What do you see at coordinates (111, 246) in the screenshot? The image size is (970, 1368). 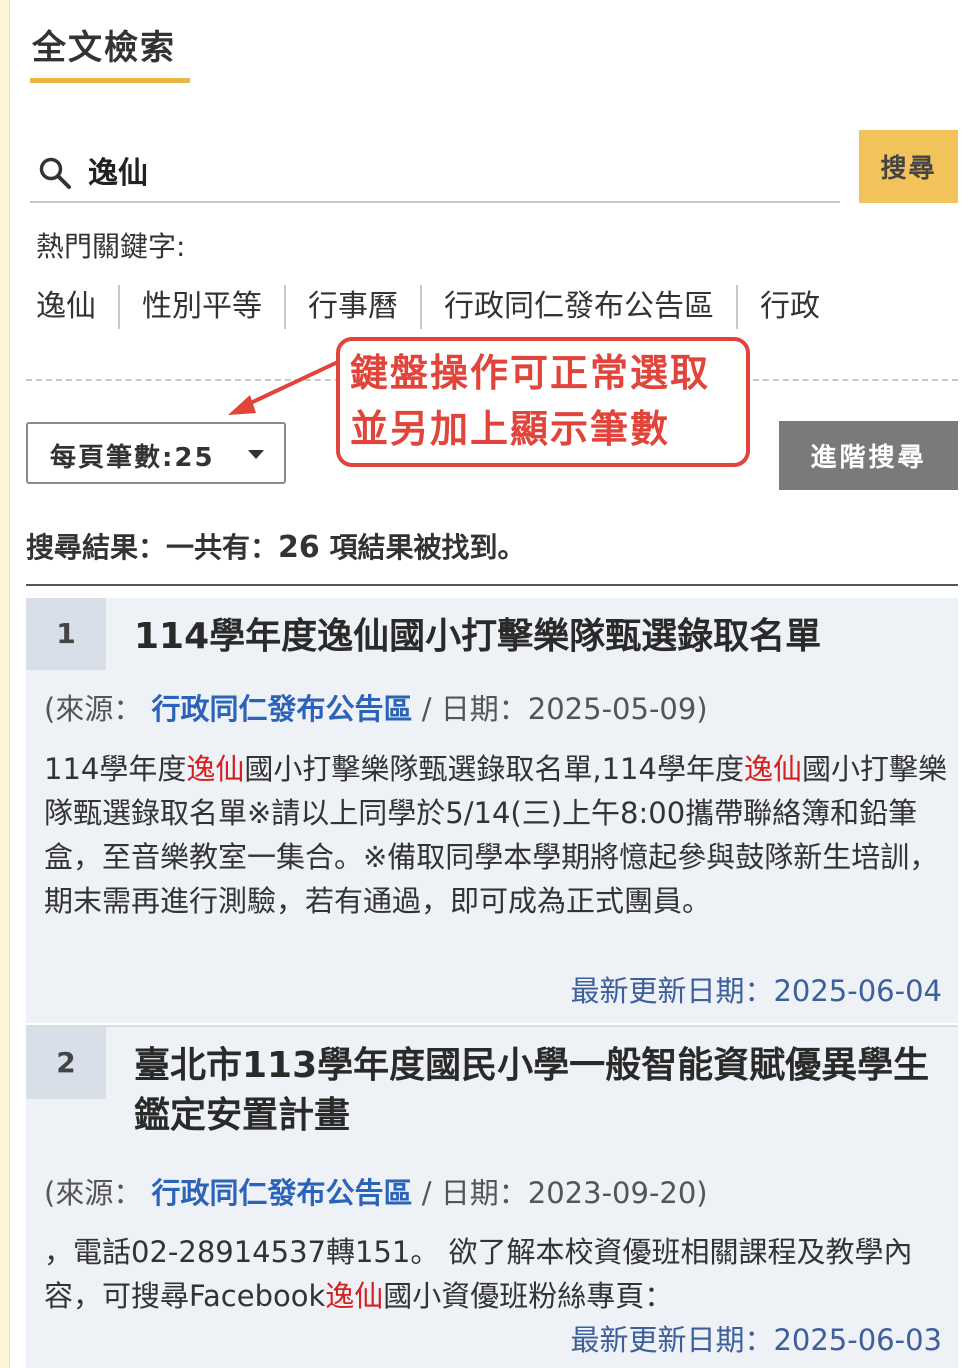 I see `hot-keywords-label: 熱門關鍵字:` at bounding box center [111, 246].